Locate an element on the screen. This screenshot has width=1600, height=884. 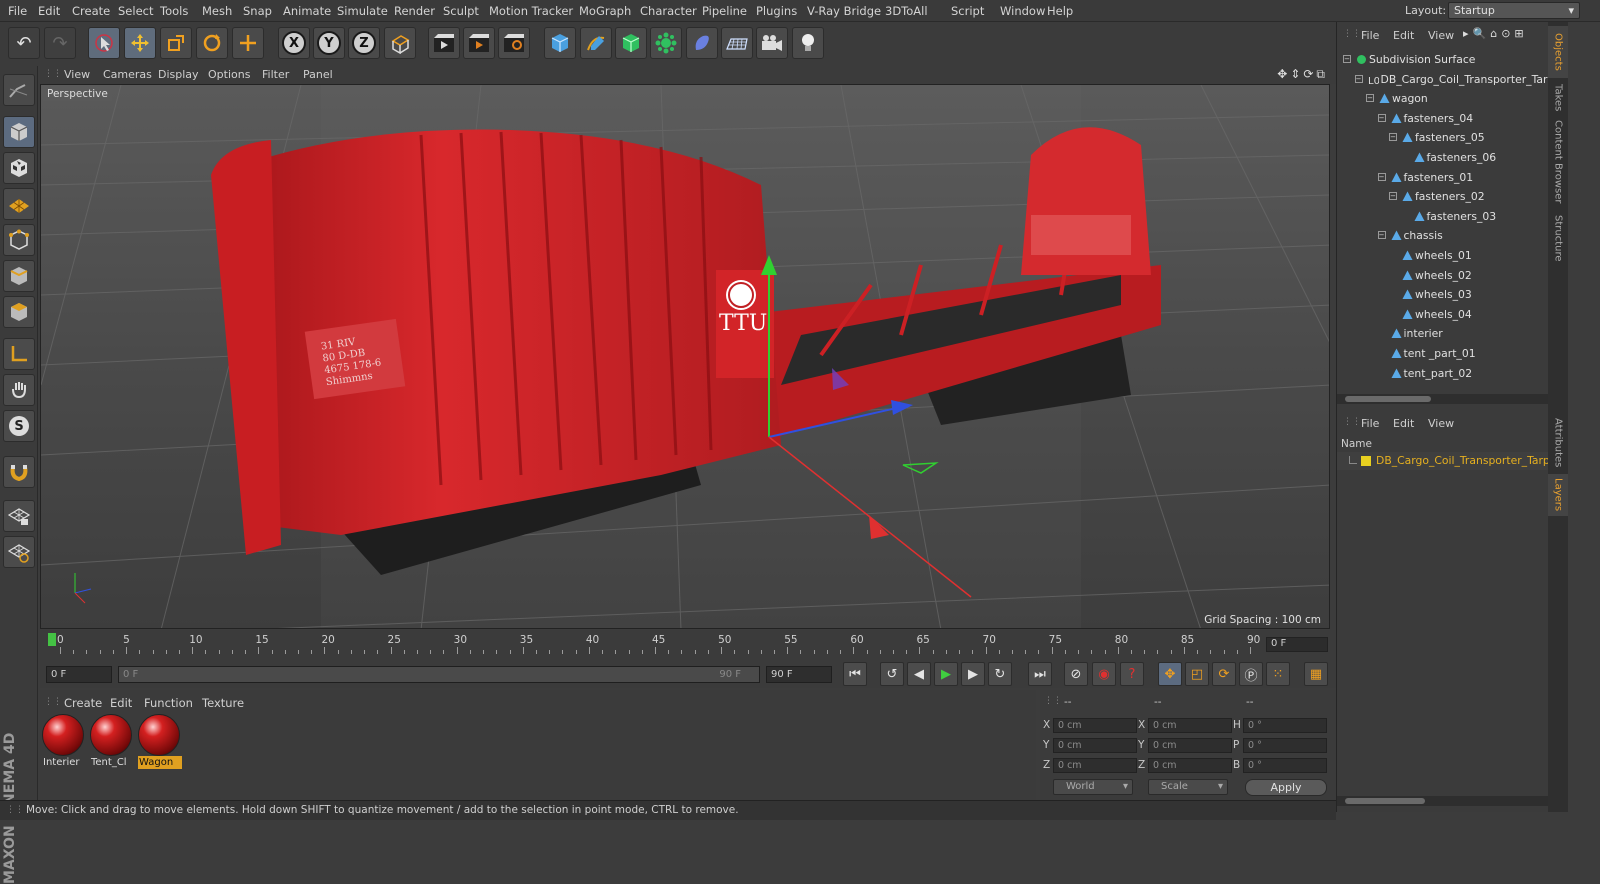
workplane-mode-icon is located at coordinates (19, 204).